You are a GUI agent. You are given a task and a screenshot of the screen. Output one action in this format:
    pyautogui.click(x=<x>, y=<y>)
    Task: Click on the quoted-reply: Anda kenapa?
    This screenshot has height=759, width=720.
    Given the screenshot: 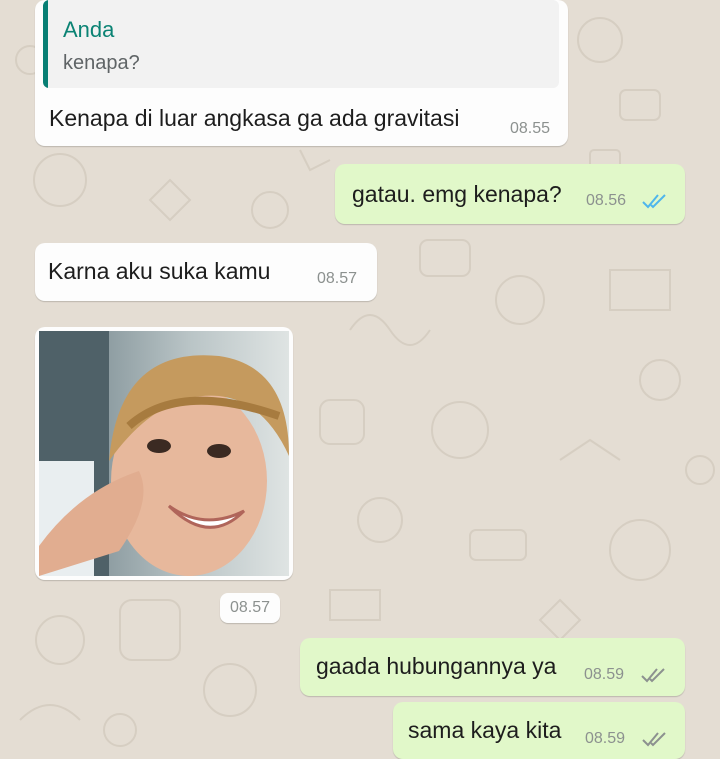 What is the action you would take?
    pyautogui.click(x=301, y=44)
    